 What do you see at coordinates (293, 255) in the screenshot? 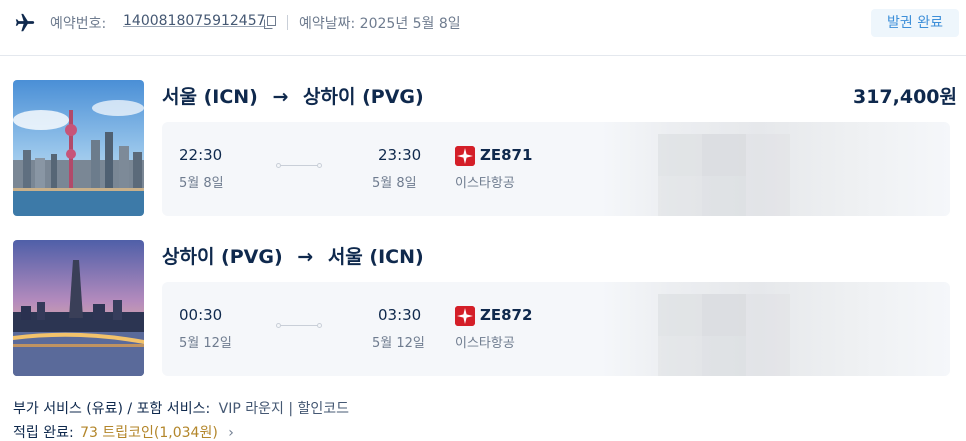
I see `route-title: 상하이 (PVG) → 서울 (ICN)` at bounding box center [293, 255].